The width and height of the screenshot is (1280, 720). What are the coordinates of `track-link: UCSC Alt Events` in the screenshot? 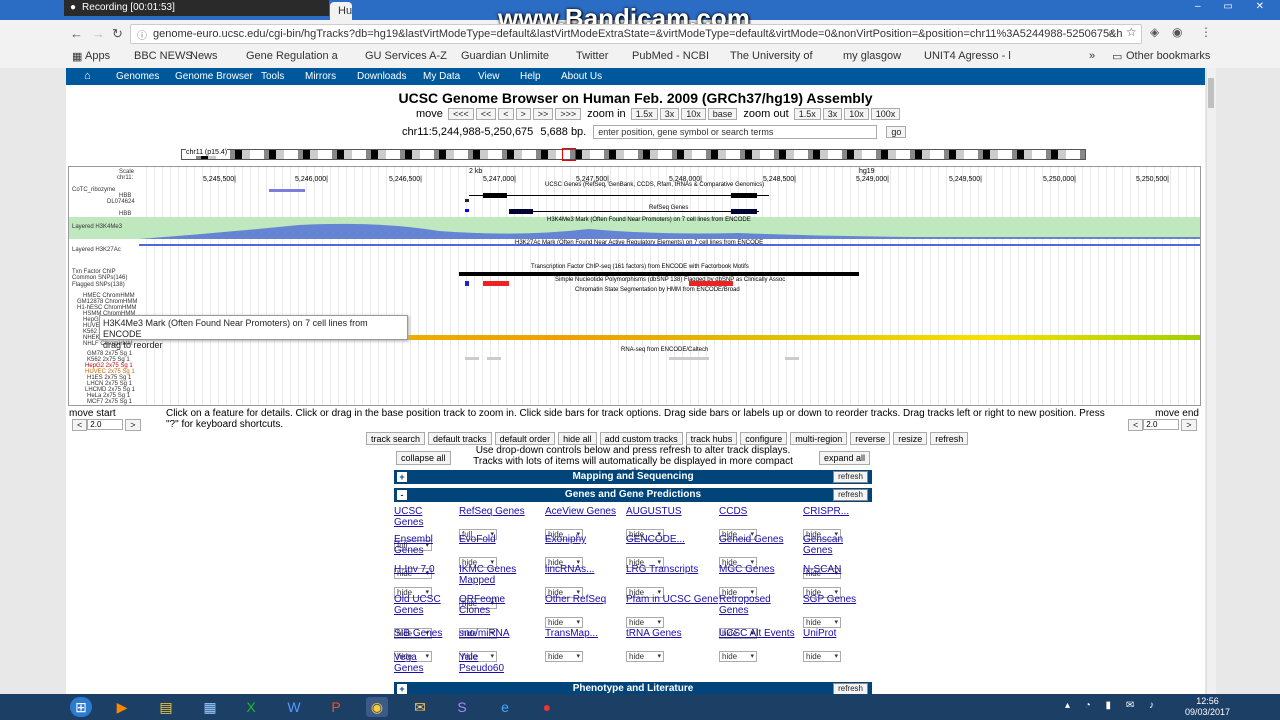 It's located at (760, 633).